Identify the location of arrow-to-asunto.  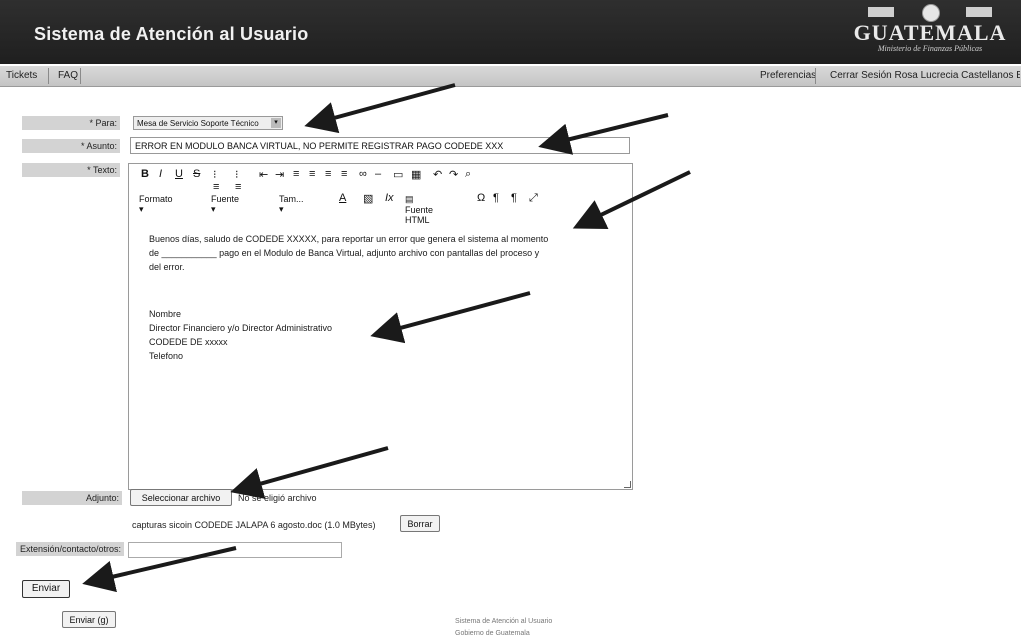
(603, 134).